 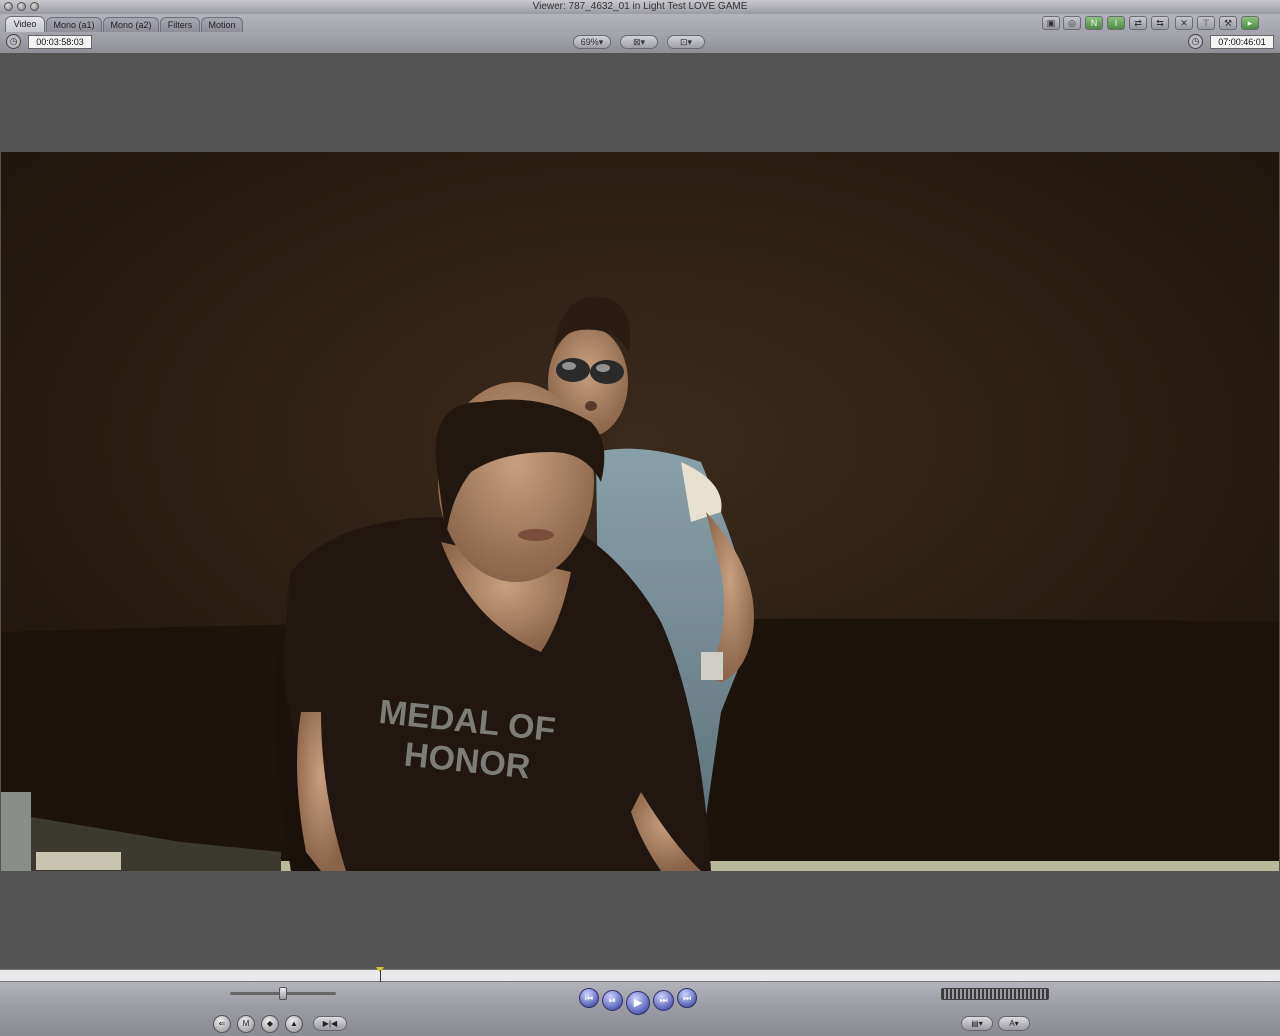 What do you see at coordinates (1094, 23) in the screenshot?
I see `in-point-toggle-icon: N` at bounding box center [1094, 23].